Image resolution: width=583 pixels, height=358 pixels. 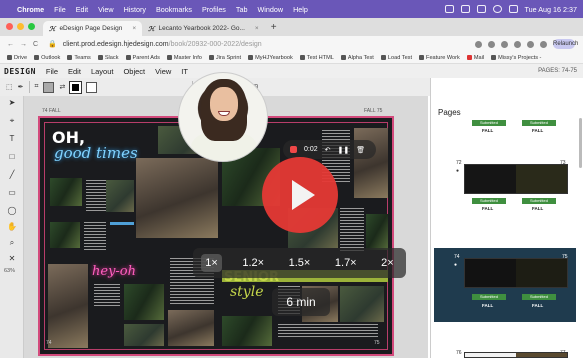 What do you see at coordinates (134, 71) in the screenshot?
I see `app-menu-object: Object` at bounding box center [134, 71].